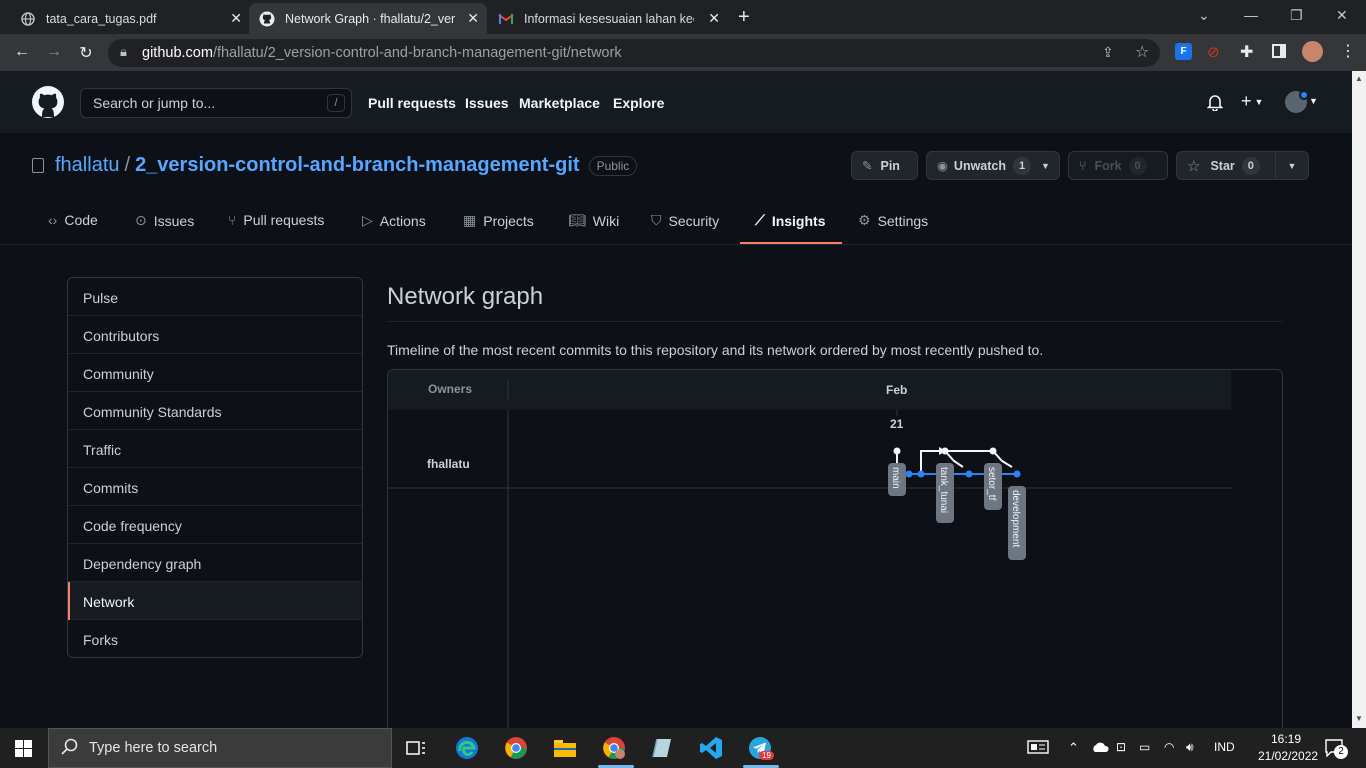 This screenshot has height=768, width=1366. What do you see at coordinates (215, 638) in the screenshot?
I see `menu-item-forks: Forks` at bounding box center [215, 638].